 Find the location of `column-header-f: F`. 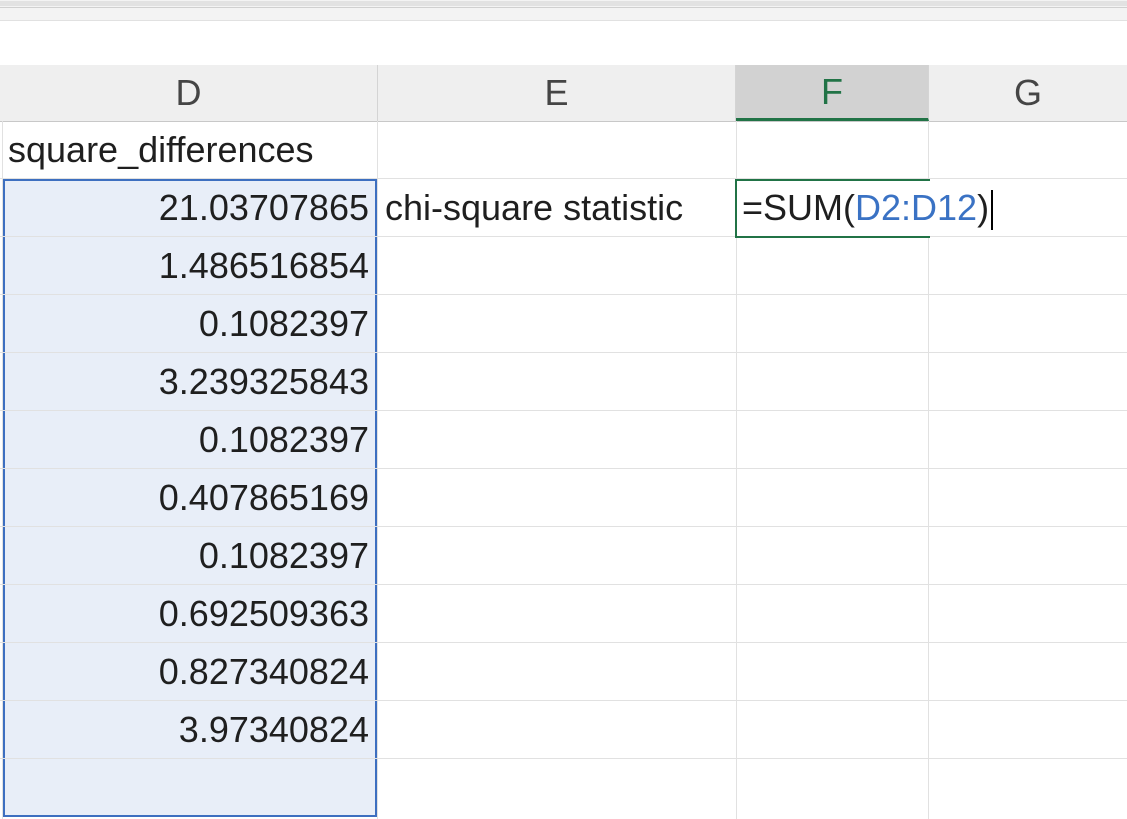

column-header-f: F is located at coordinates (832, 93).